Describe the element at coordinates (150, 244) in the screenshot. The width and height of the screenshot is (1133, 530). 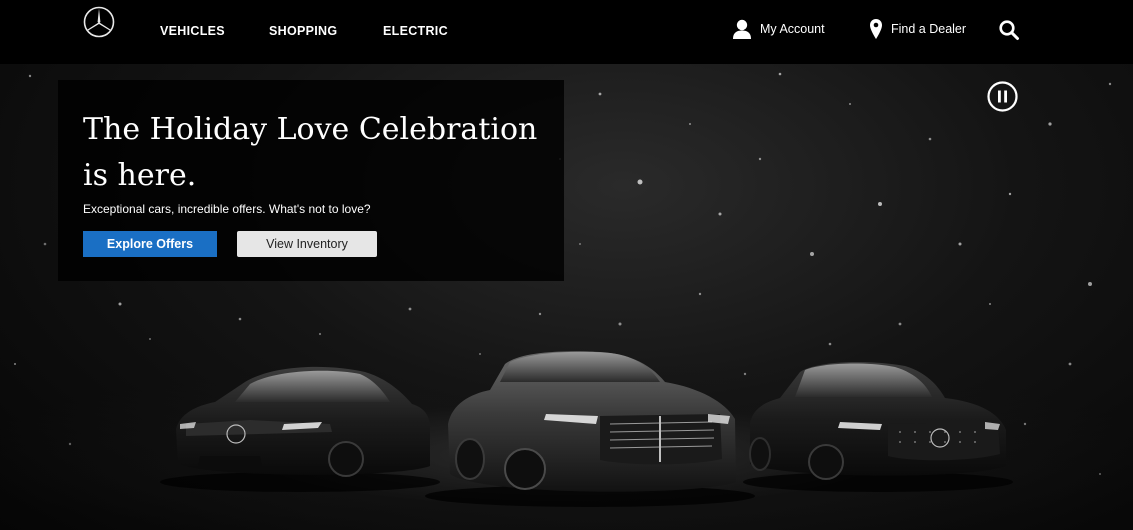
I see `explore-offers-button: Explore Offers` at that location.